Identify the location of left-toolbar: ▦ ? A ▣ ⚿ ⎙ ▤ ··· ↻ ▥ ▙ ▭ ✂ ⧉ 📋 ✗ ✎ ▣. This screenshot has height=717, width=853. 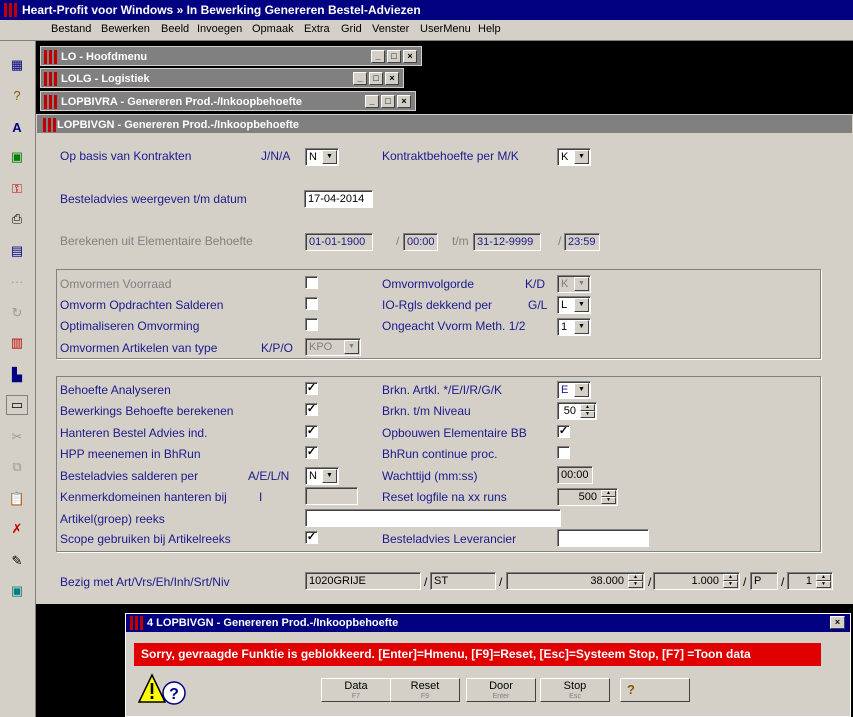
(18, 379).